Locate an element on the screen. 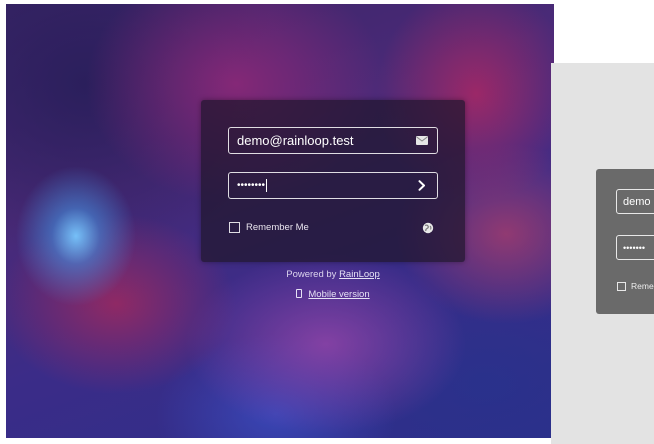 Image resolution: width=654 pixels, height=444 pixels. remember-me-checkbox is located at coordinates (234, 227).